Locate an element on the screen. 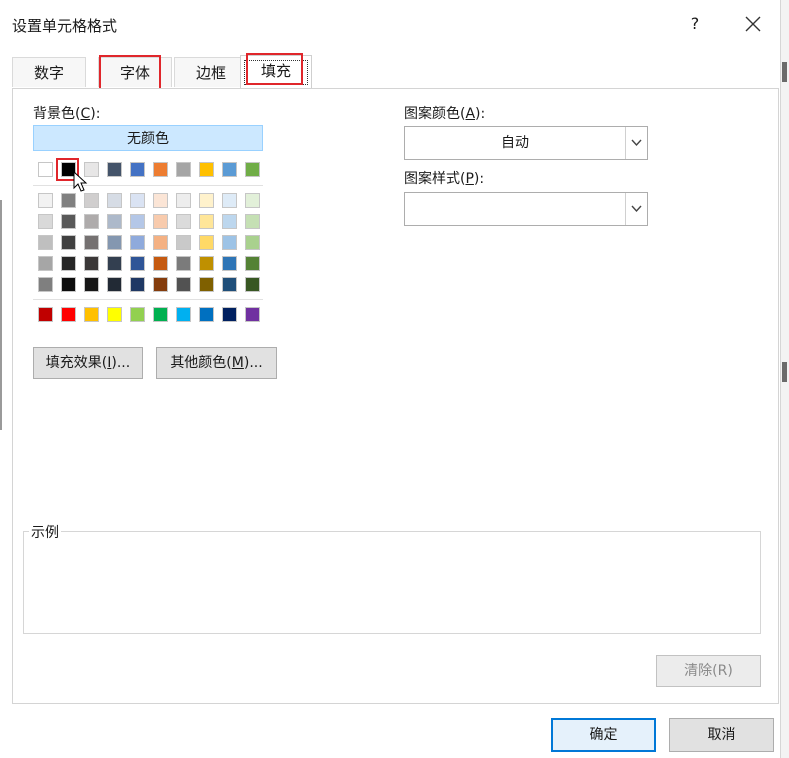  pattern-color-select: 自动 is located at coordinates (526, 143).